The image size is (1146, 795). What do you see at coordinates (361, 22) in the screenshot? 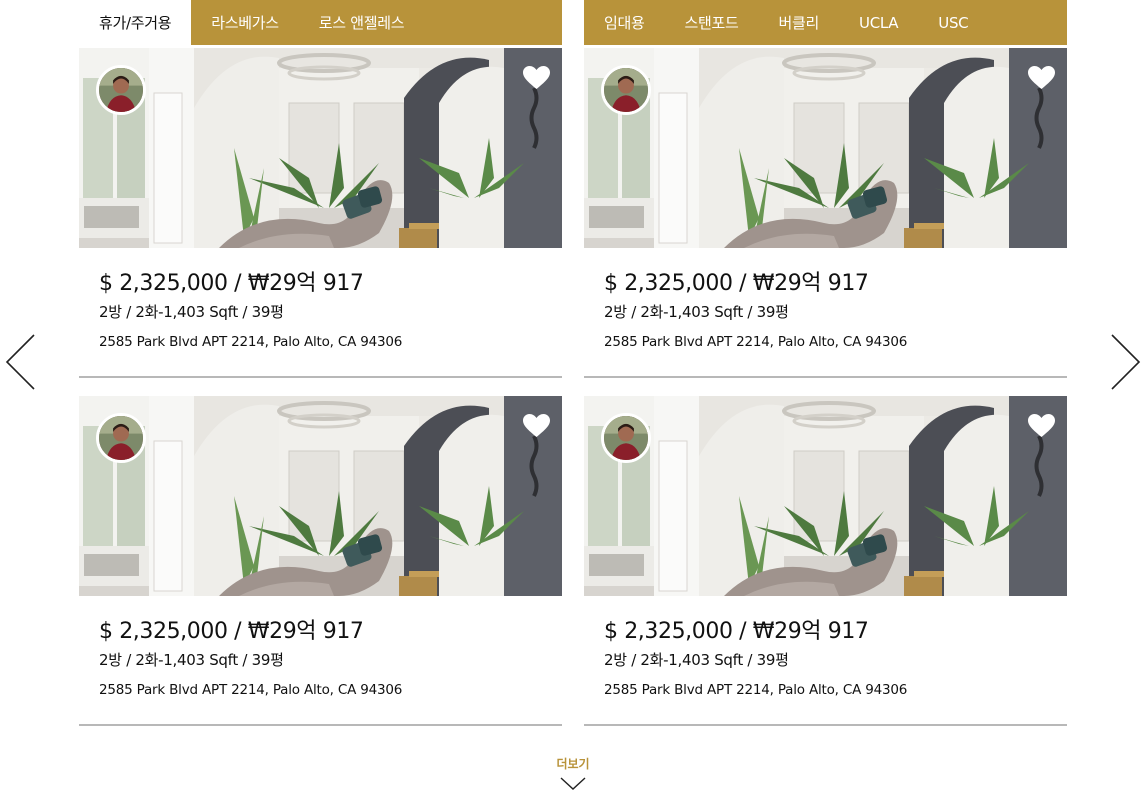
I see `tab-los-angeles: 로스 앤젤레스` at bounding box center [361, 22].